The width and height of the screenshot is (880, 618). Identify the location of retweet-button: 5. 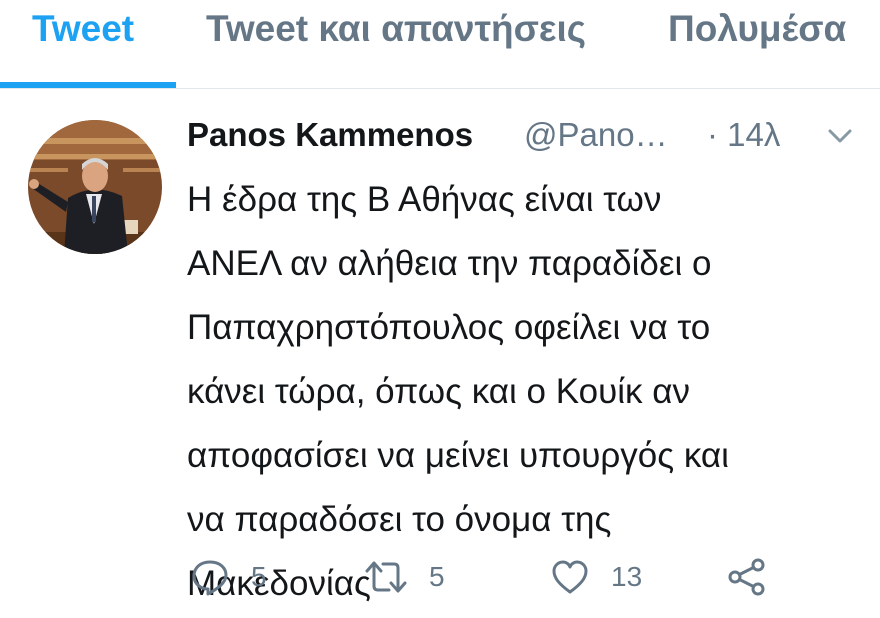
(405, 577).